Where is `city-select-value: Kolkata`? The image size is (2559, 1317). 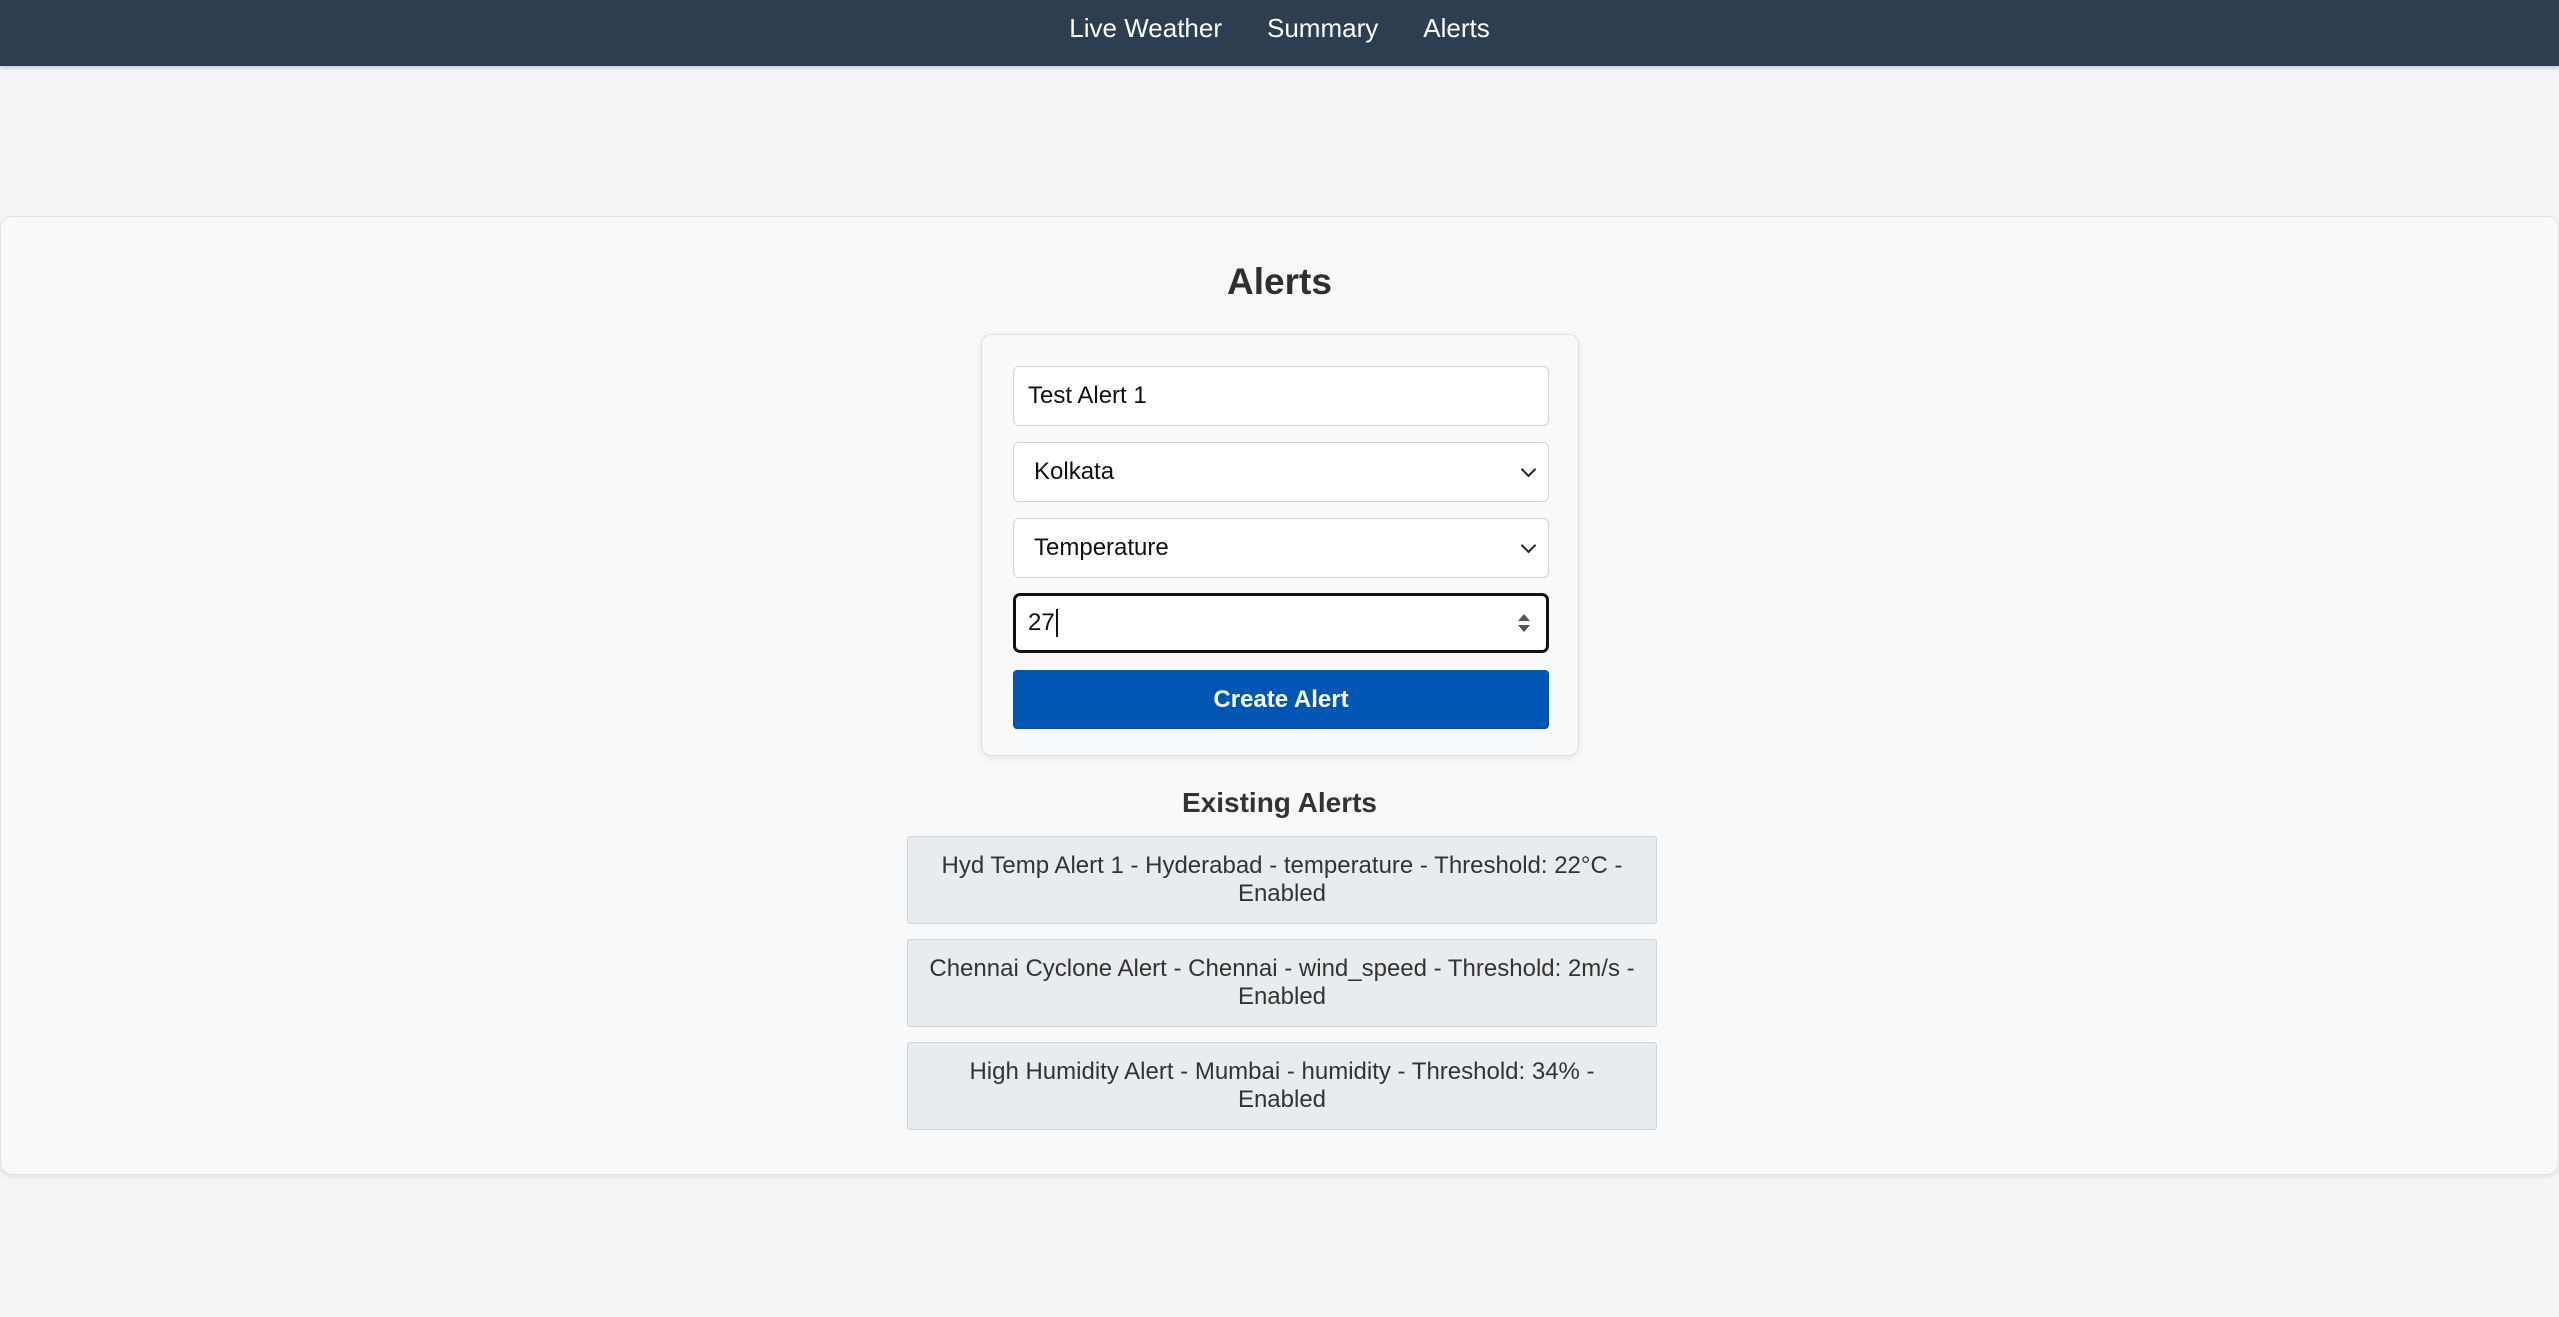
city-select-value: Kolkata is located at coordinates (1074, 471).